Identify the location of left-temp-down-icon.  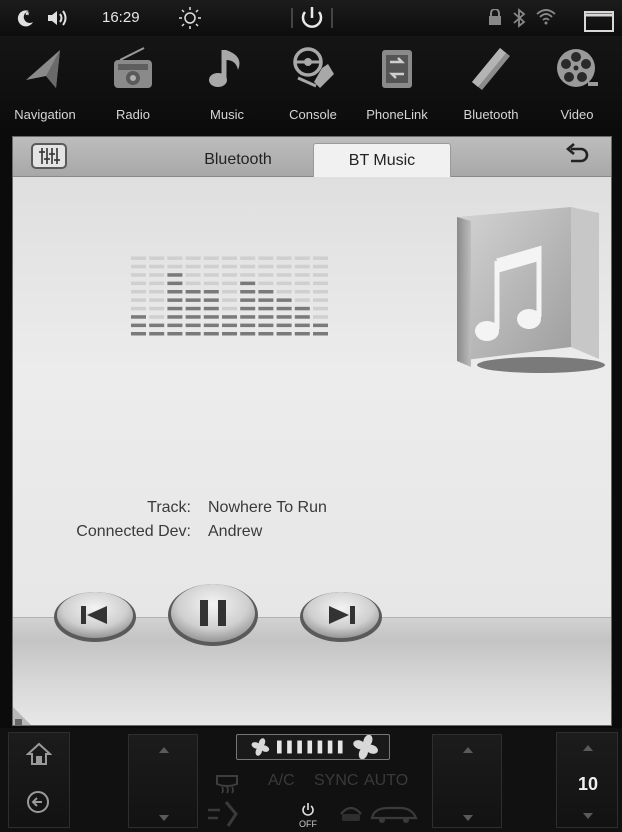
(164, 818).